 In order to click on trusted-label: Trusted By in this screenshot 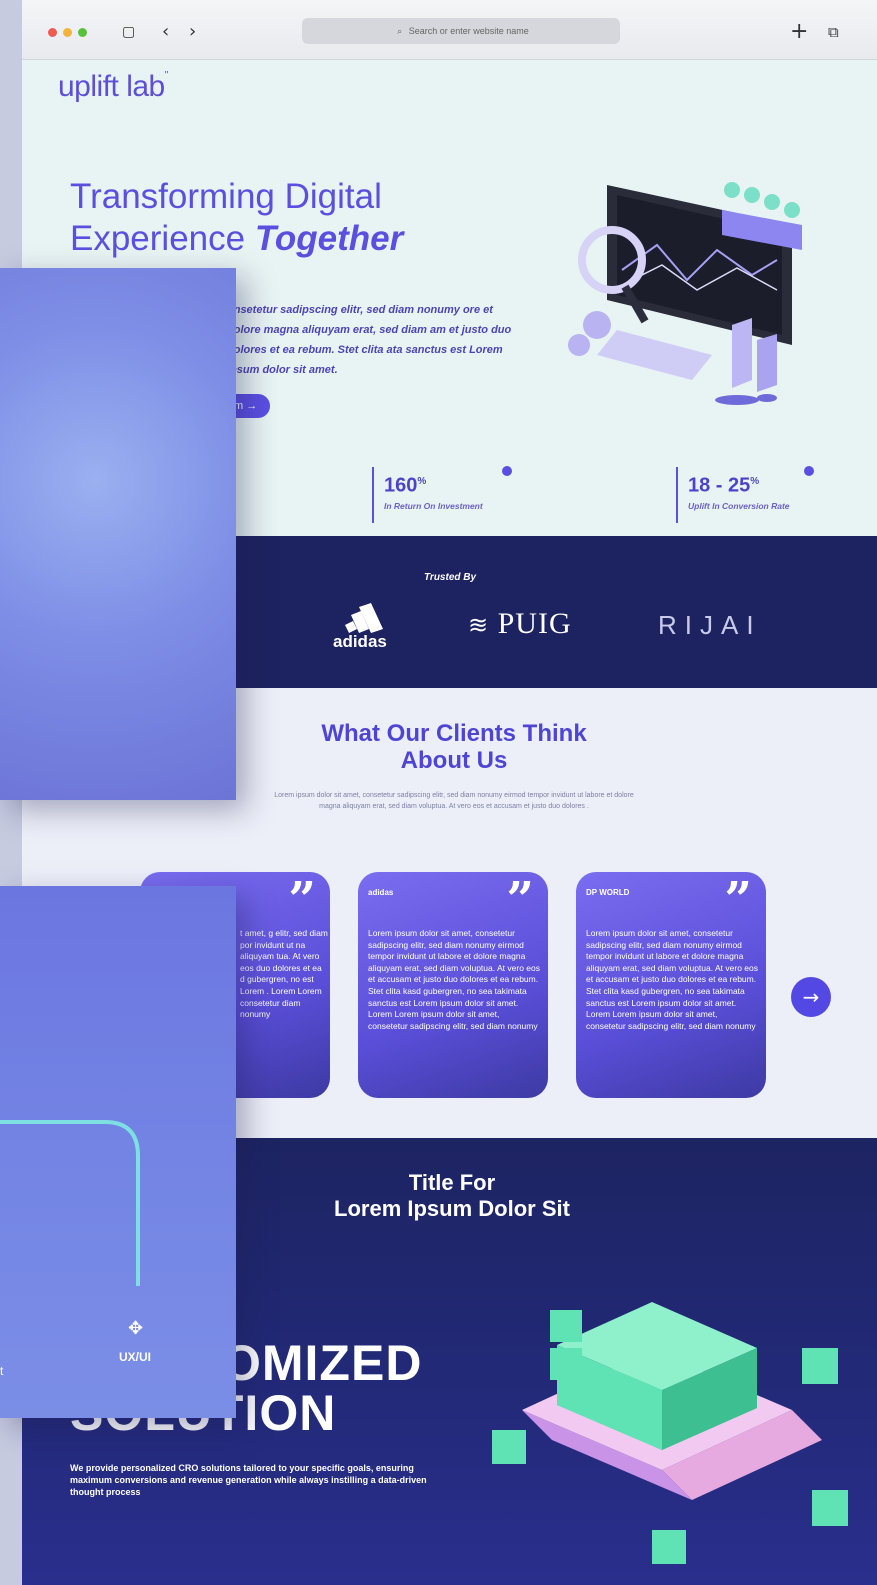, I will do `click(450, 577)`.